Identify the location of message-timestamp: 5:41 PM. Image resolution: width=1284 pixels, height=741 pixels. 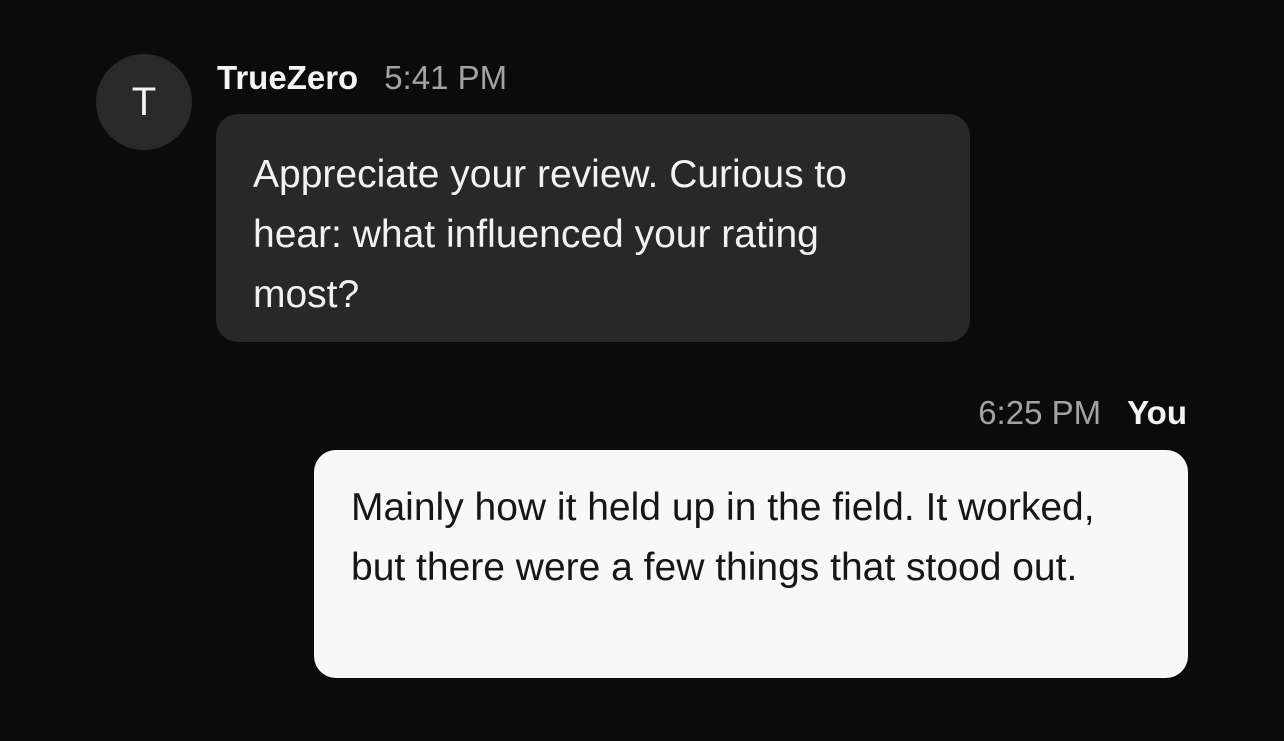
(446, 77).